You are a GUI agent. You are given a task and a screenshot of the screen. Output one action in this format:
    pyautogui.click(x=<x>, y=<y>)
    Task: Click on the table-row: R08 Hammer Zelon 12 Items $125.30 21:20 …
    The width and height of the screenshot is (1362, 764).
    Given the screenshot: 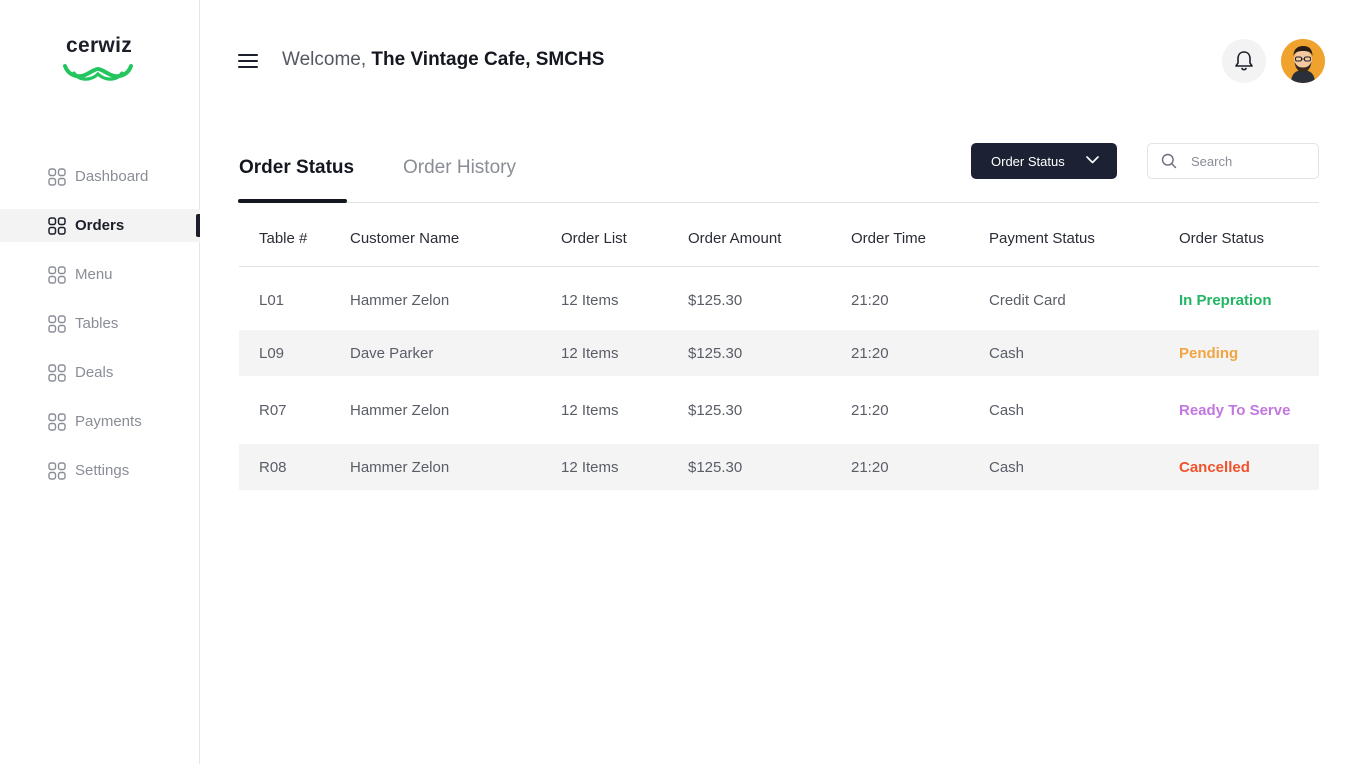 What is the action you would take?
    pyautogui.click(x=779, y=467)
    